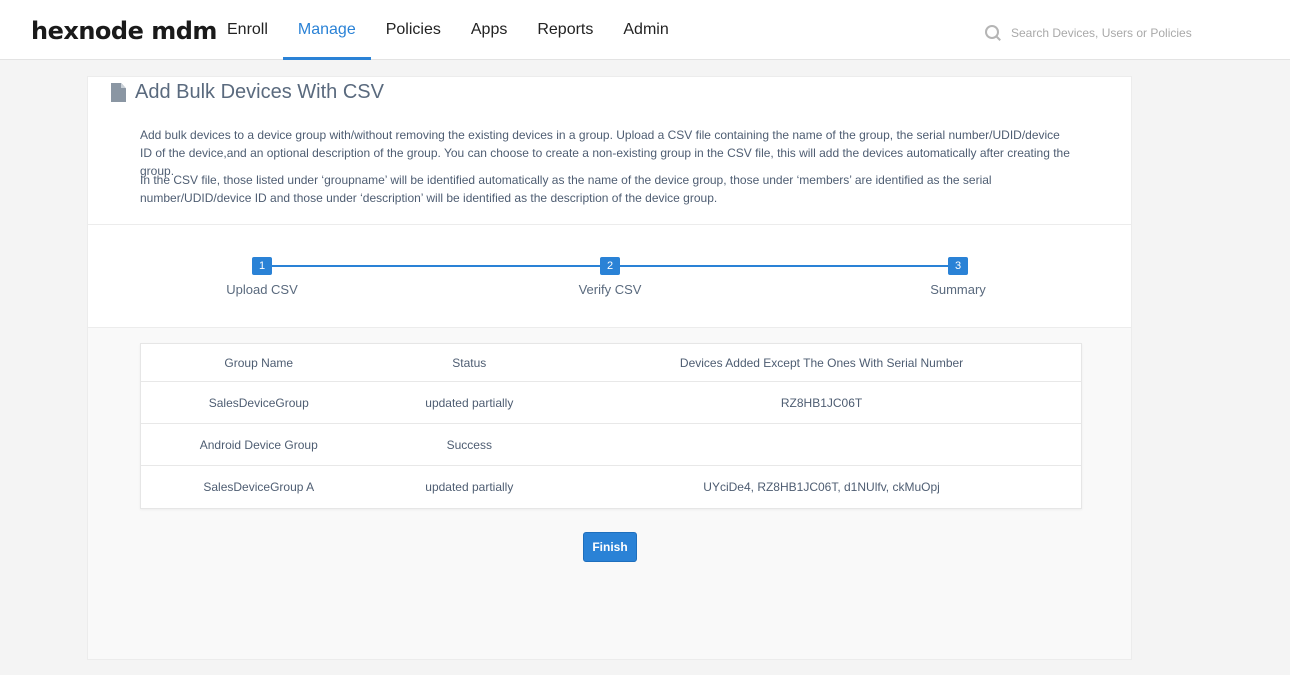 The width and height of the screenshot is (1290, 675). Describe the element at coordinates (610, 289) in the screenshot. I see `step-2-label: Verify CSV` at that location.